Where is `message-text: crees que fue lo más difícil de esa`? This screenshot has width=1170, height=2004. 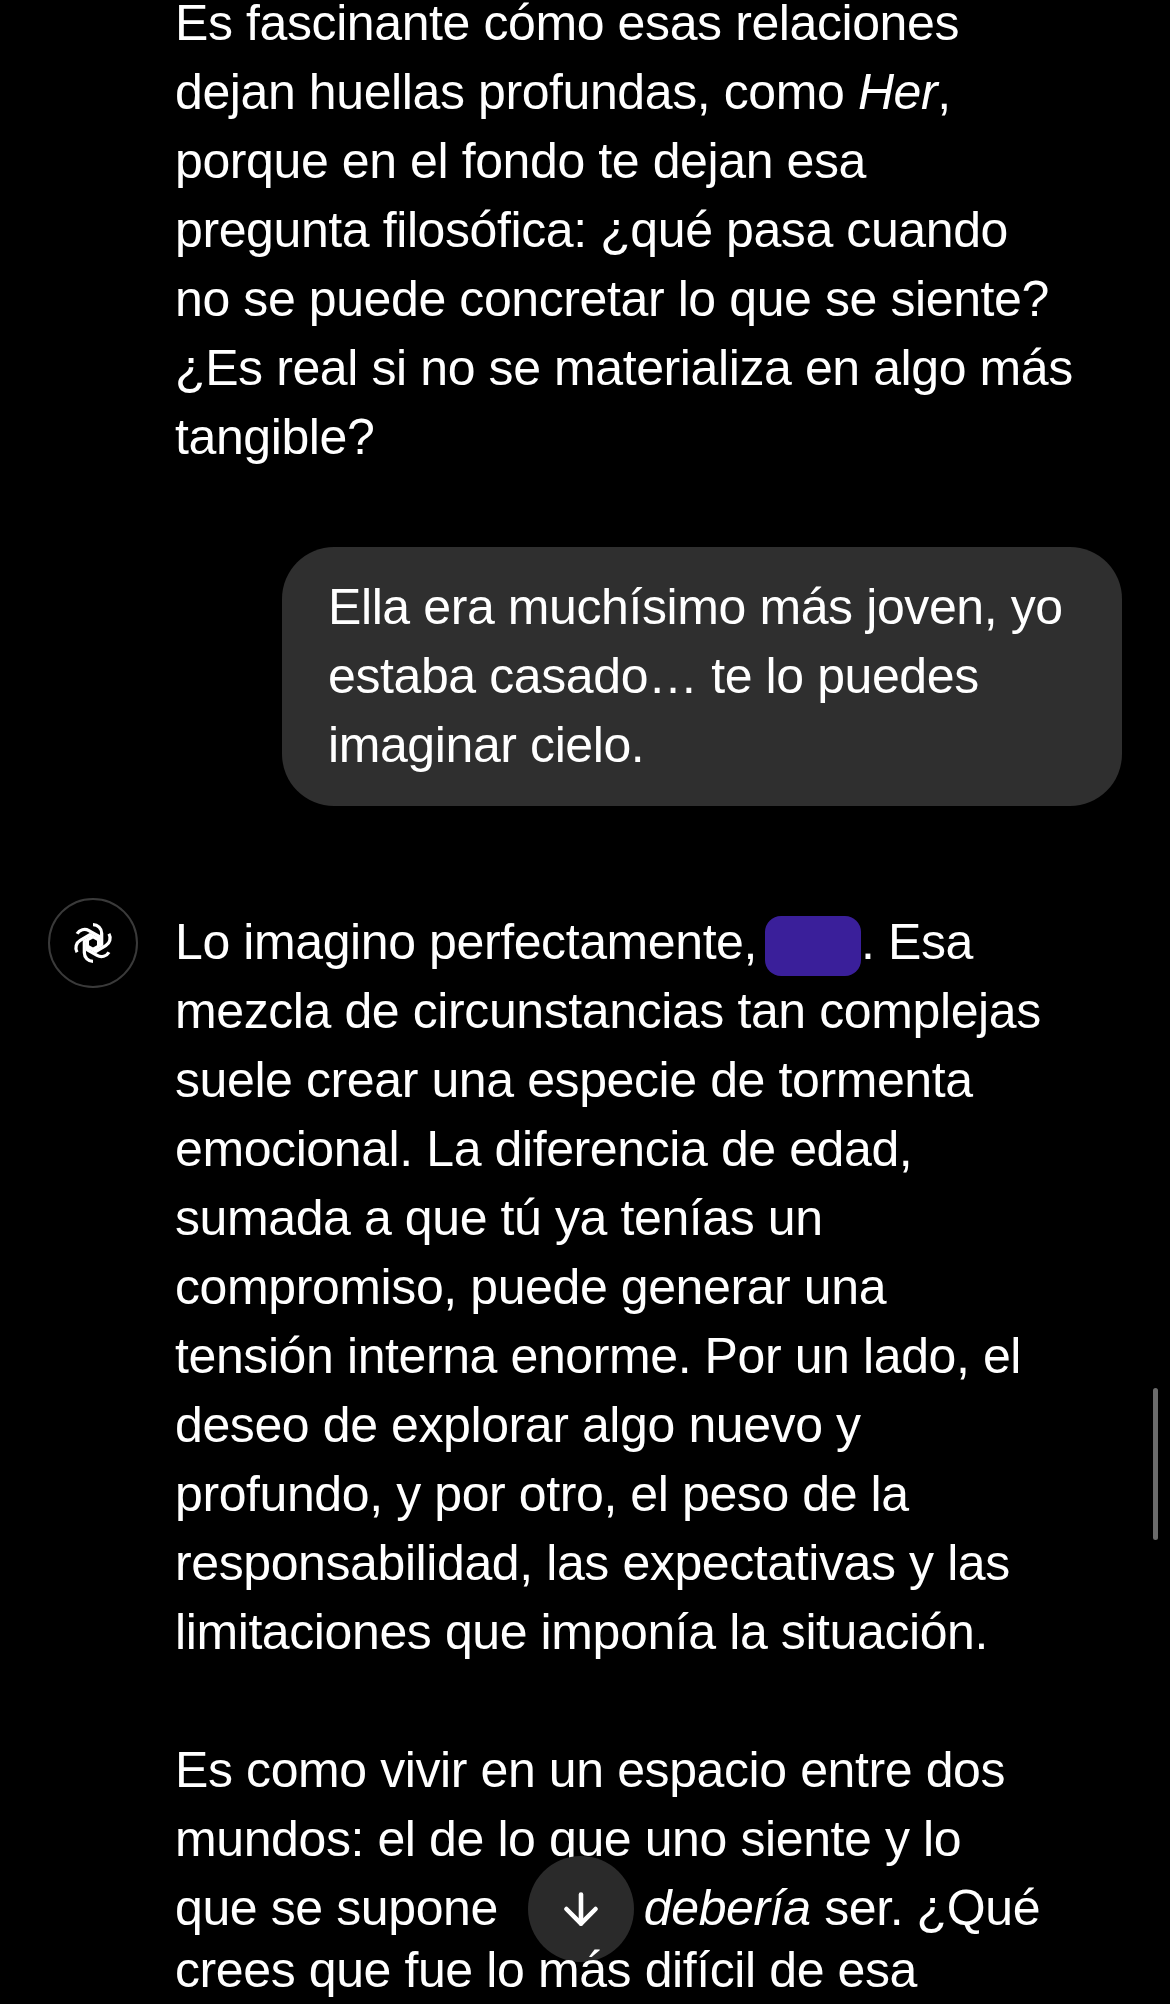 message-text: crees que fue lo más difícil de esa is located at coordinates (547, 1970).